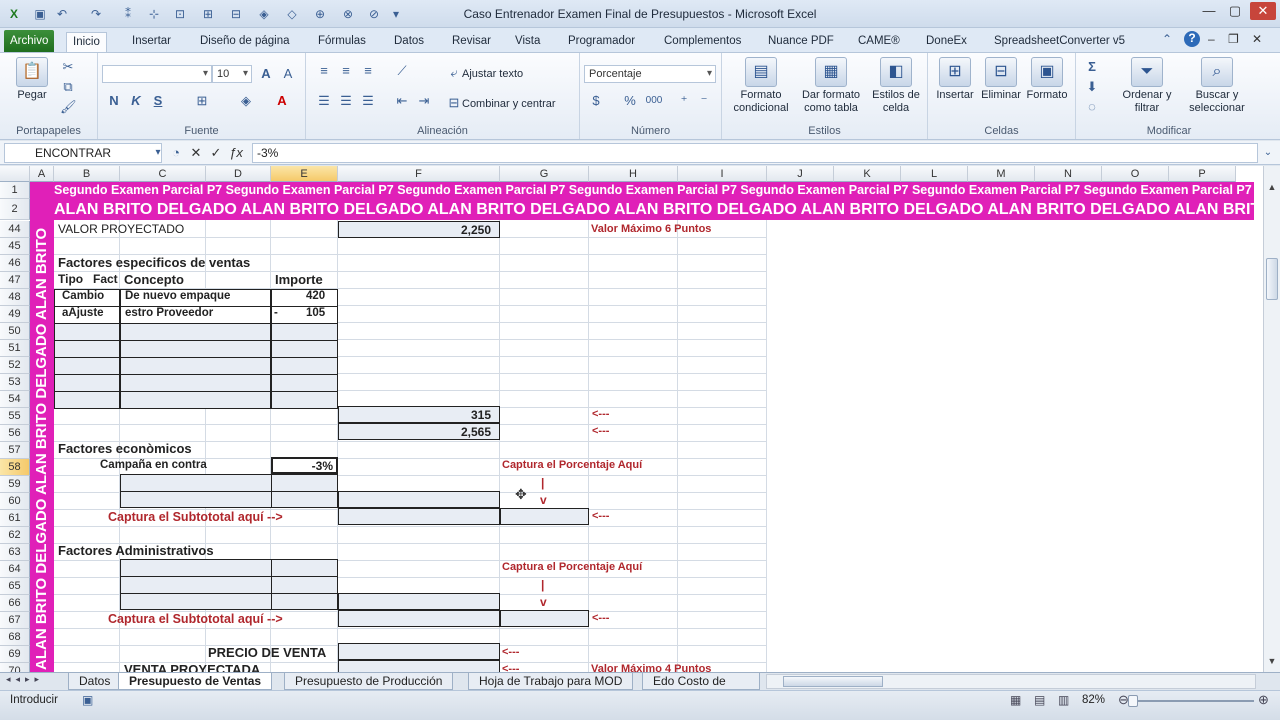 The height and width of the screenshot is (720, 1280). What do you see at coordinates (419, 431) in the screenshot?
I see `cell-f56: 2,565` at bounding box center [419, 431].